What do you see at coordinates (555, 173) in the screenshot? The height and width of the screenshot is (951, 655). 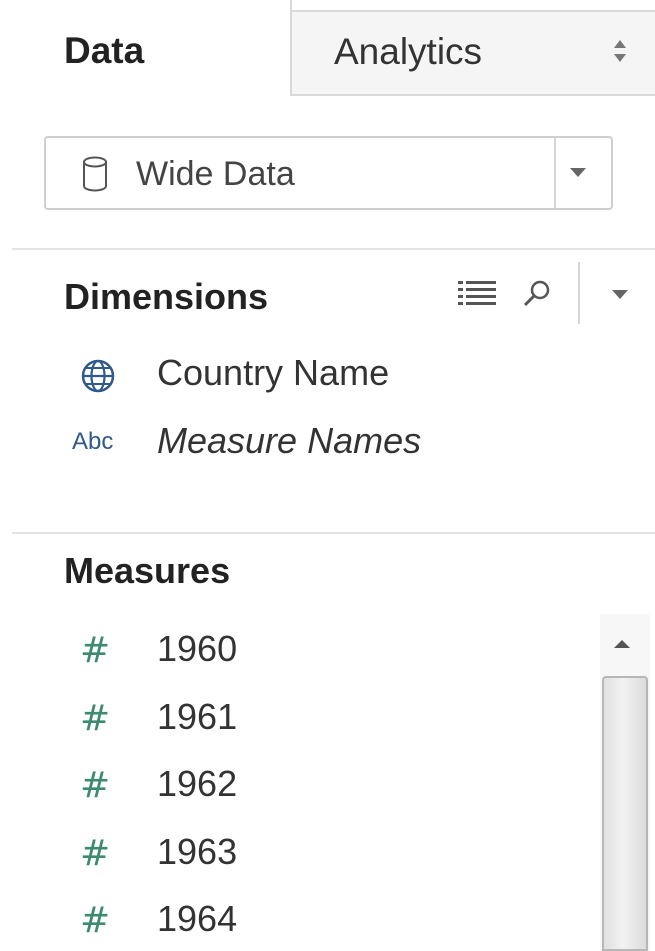 I see `datasource-divider` at bounding box center [555, 173].